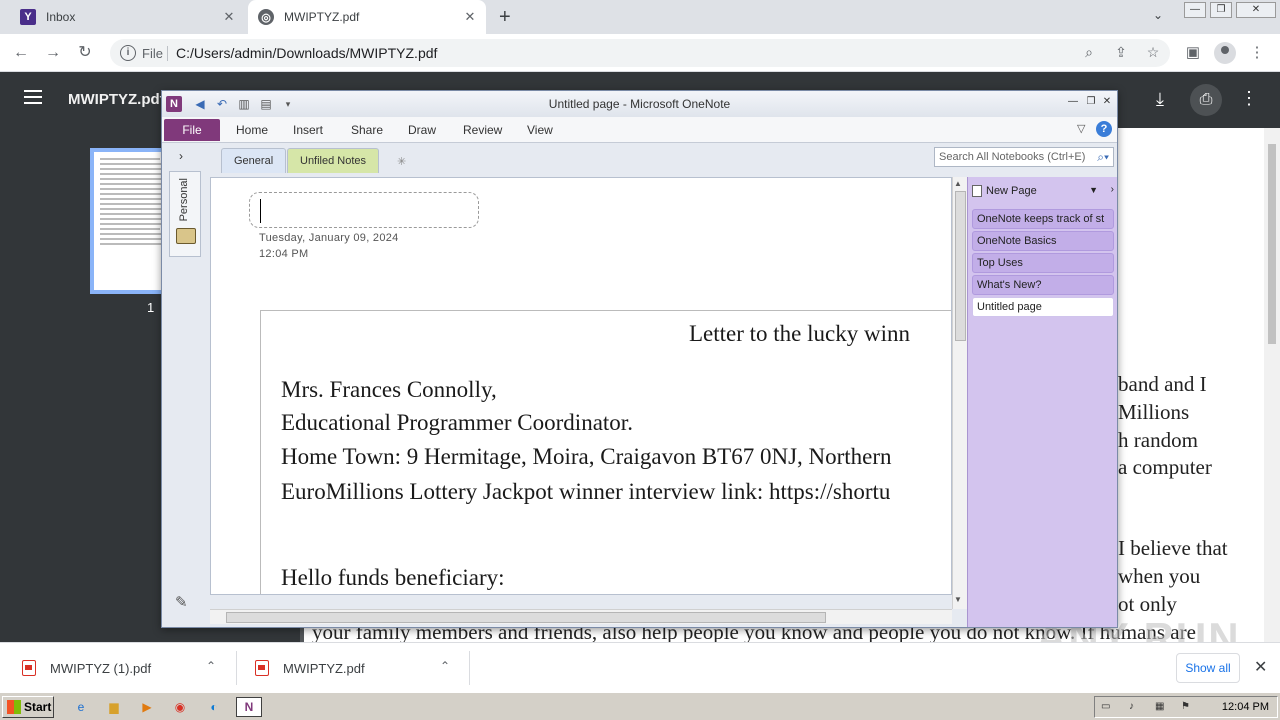 This screenshot has height=720, width=1280. Describe the element at coordinates (367, 130) in the screenshot. I see `share-tab: Share` at that location.